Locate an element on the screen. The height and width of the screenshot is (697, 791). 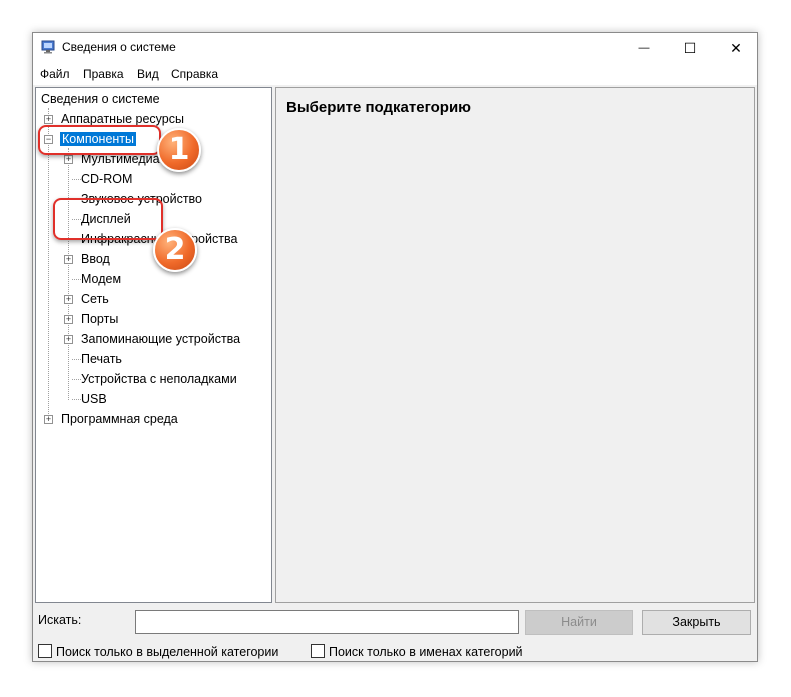
search-selected-category-option: Поиск только в выделенной категории is located at coordinates (158, 651).